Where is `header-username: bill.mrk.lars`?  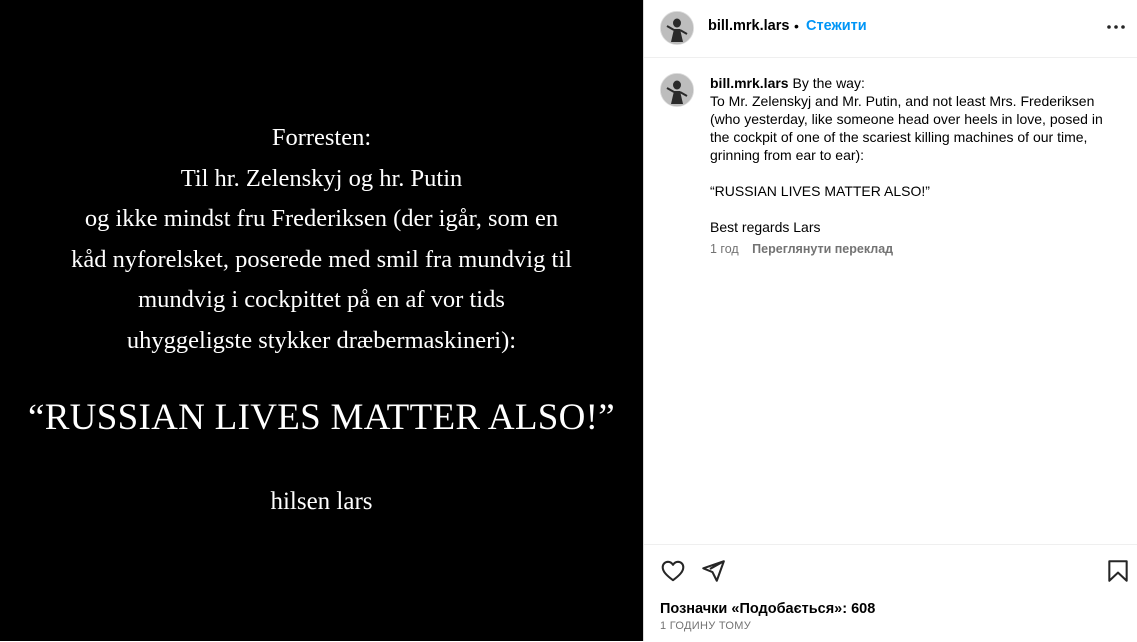 header-username: bill.mrk.lars is located at coordinates (748, 26).